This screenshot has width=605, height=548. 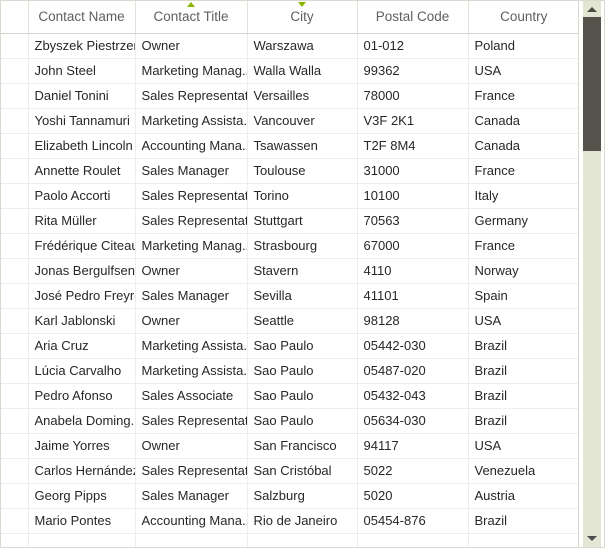 I want to click on scroll-down-button, so click(x=592, y=538).